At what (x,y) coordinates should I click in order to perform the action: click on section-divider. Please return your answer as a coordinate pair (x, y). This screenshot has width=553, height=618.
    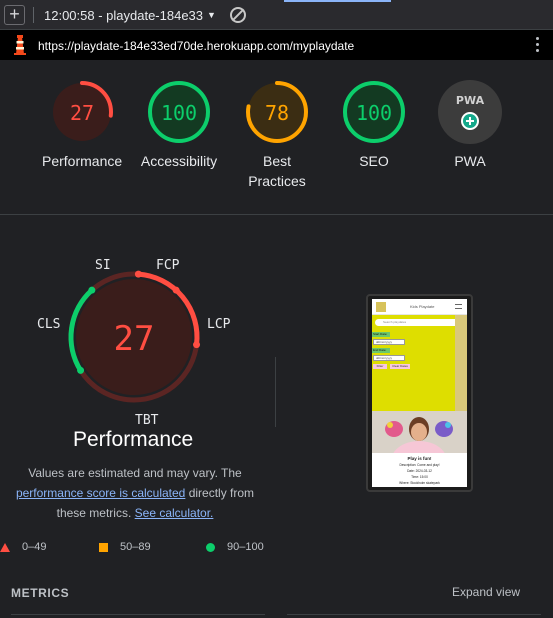
    Looking at the image, I should click on (276, 214).